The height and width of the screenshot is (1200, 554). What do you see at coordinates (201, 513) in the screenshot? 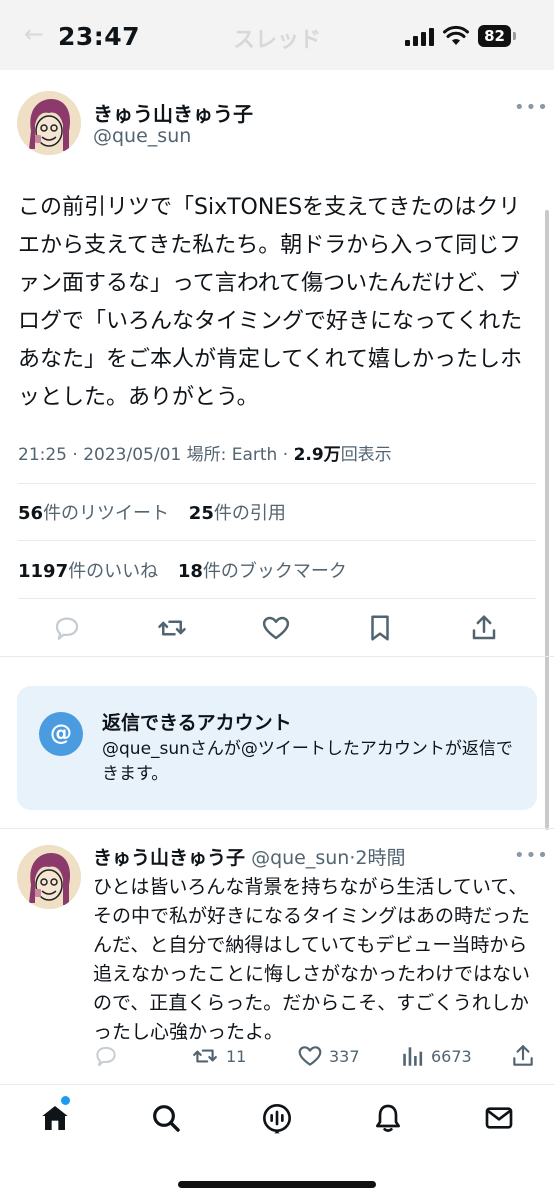
I see `quotes-count: 25` at bounding box center [201, 513].